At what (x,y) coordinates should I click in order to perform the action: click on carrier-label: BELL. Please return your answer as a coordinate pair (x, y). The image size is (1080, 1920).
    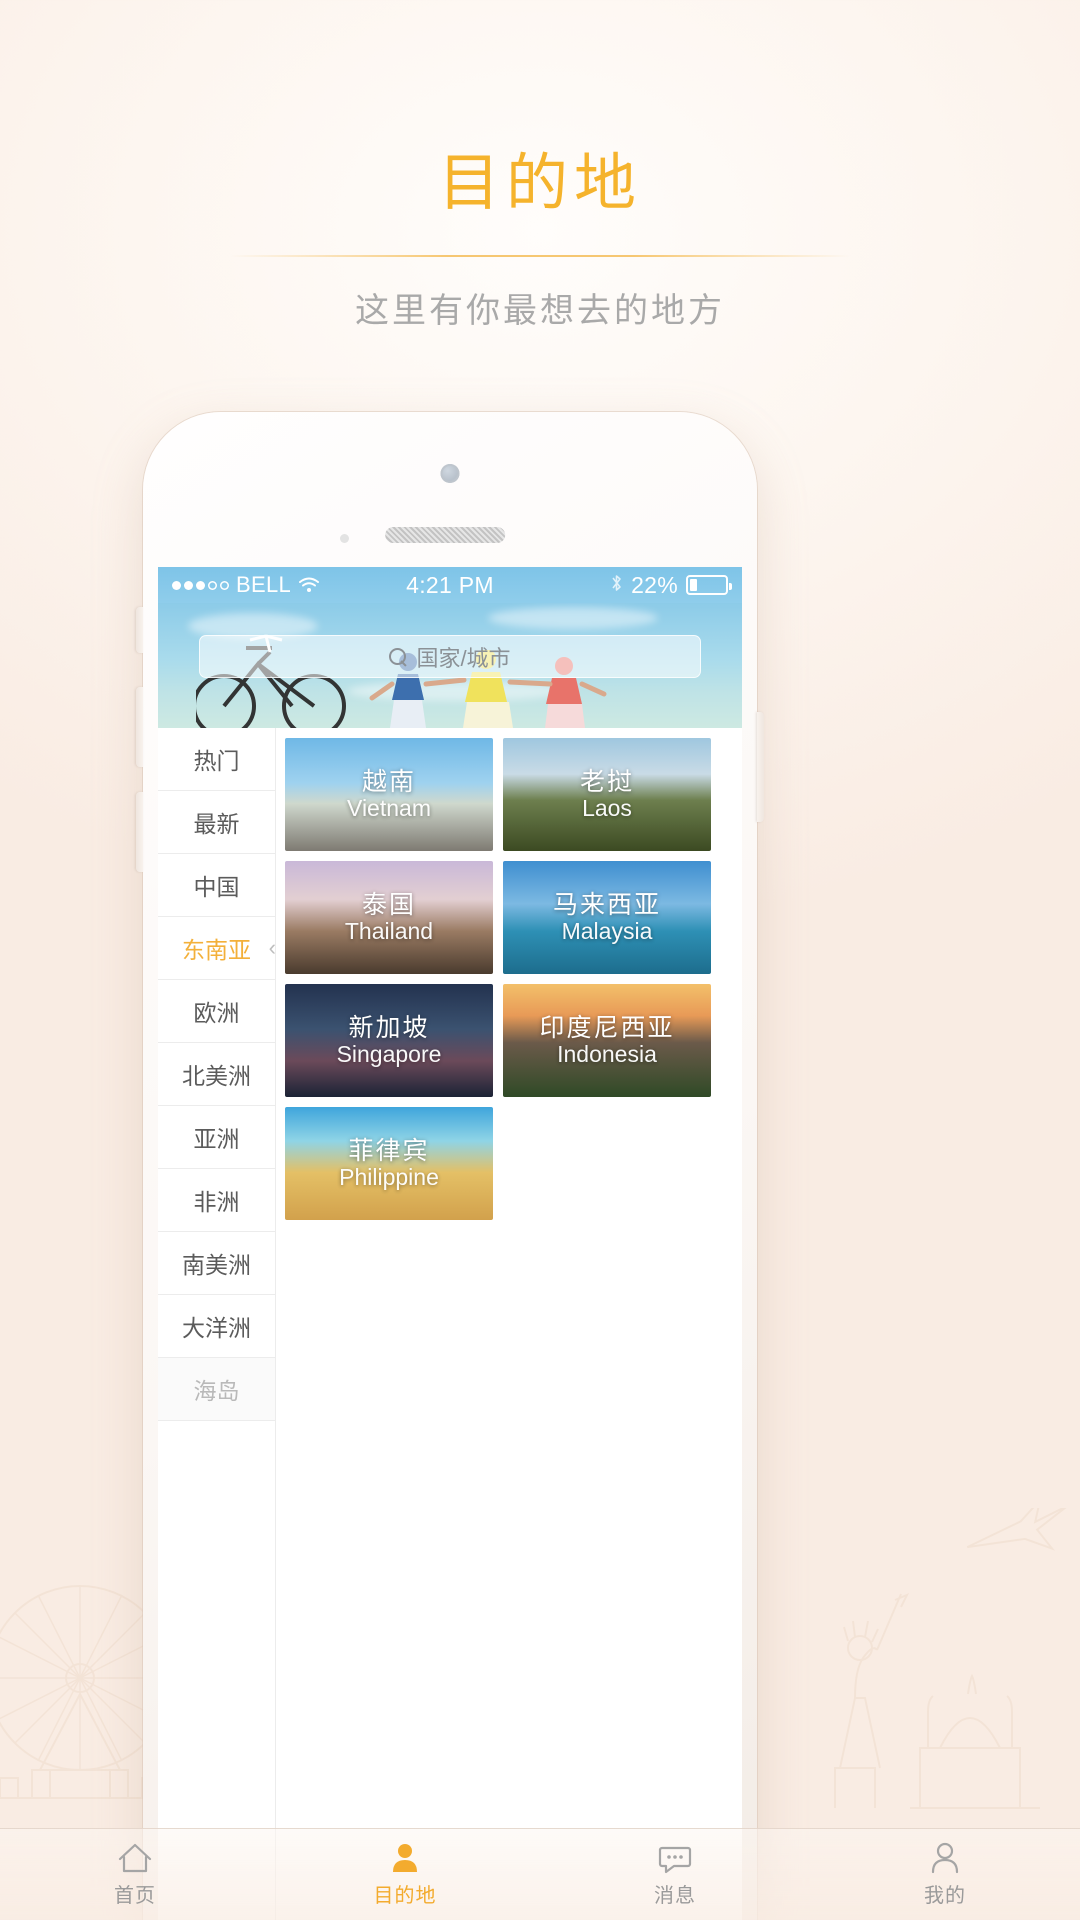
    Looking at the image, I should click on (264, 584).